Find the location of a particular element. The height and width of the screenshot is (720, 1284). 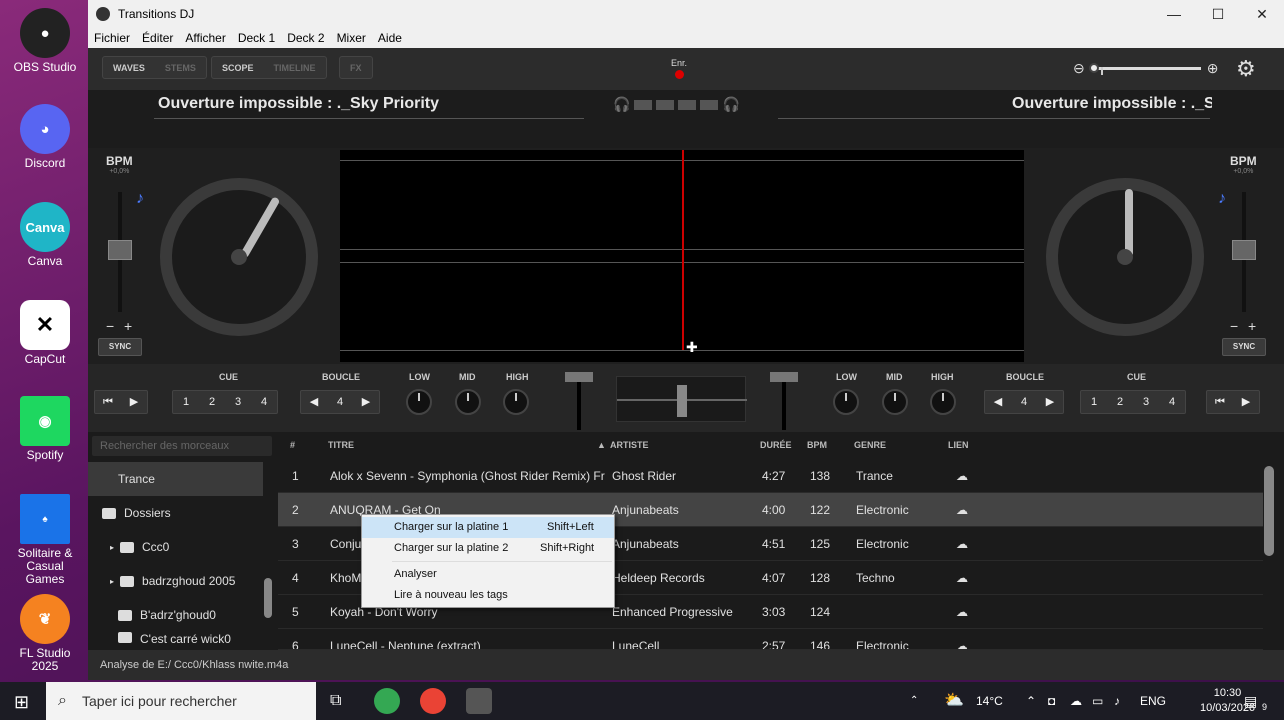

deck-left-play-button: ▶ is located at coordinates (134, 402).